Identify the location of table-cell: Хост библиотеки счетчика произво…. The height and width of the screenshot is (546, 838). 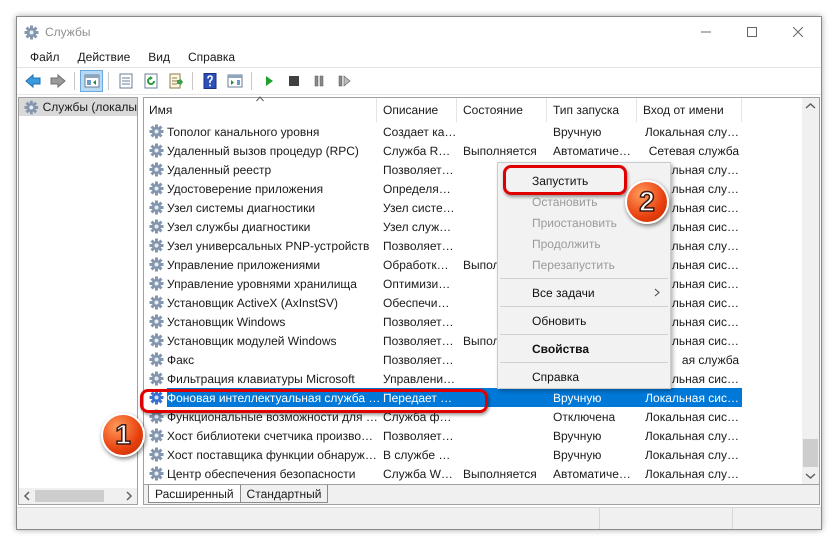
(270, 435).